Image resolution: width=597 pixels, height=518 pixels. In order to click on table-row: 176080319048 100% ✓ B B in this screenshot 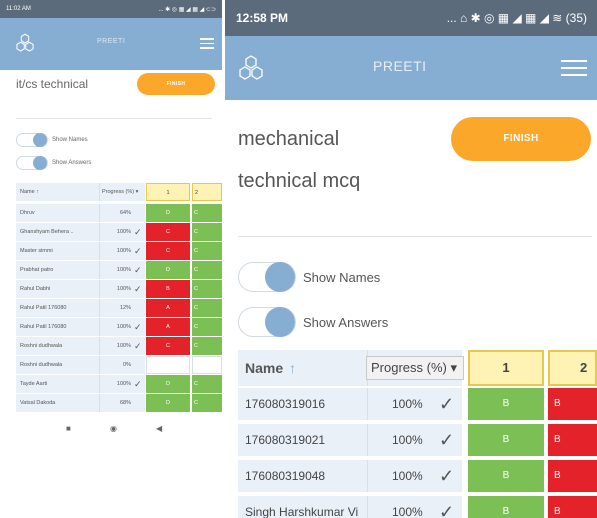, I will do `click(417, 477)`.